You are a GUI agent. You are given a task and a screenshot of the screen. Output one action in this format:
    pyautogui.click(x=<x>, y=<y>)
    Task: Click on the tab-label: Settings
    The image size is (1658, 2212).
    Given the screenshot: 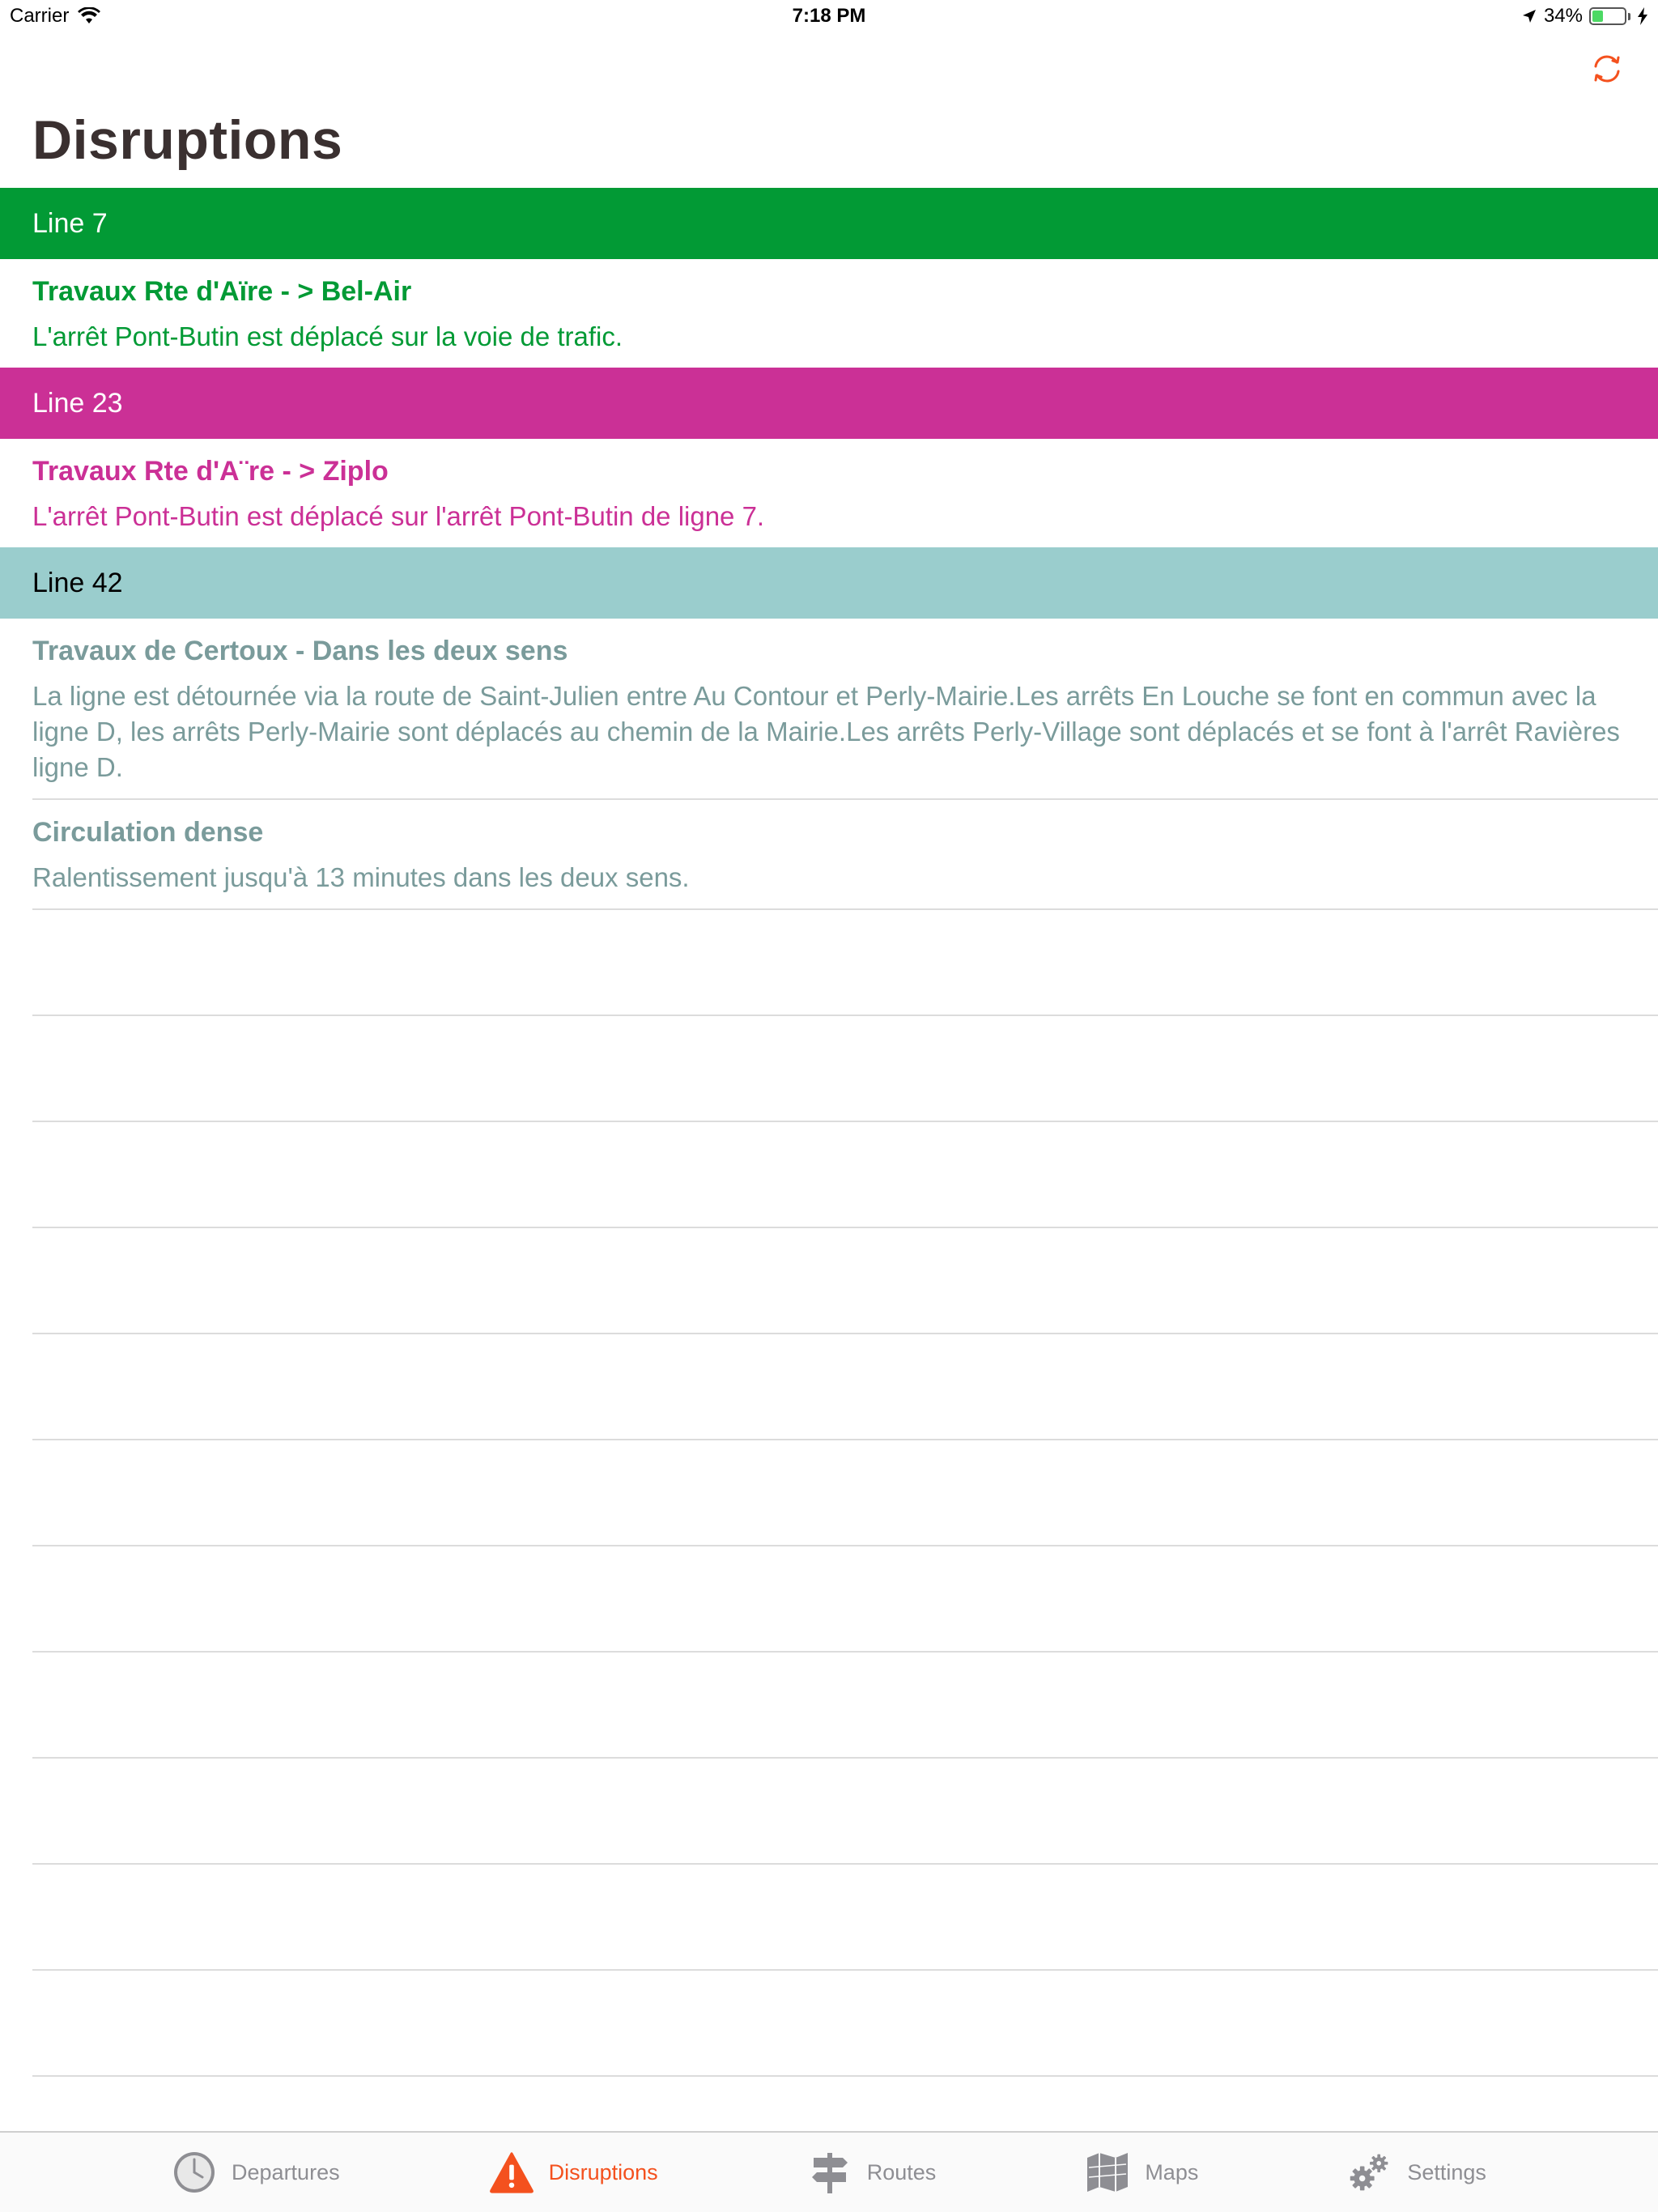 What is the action you would take?
    pyautogui.click(x=1446, y=2171)
    